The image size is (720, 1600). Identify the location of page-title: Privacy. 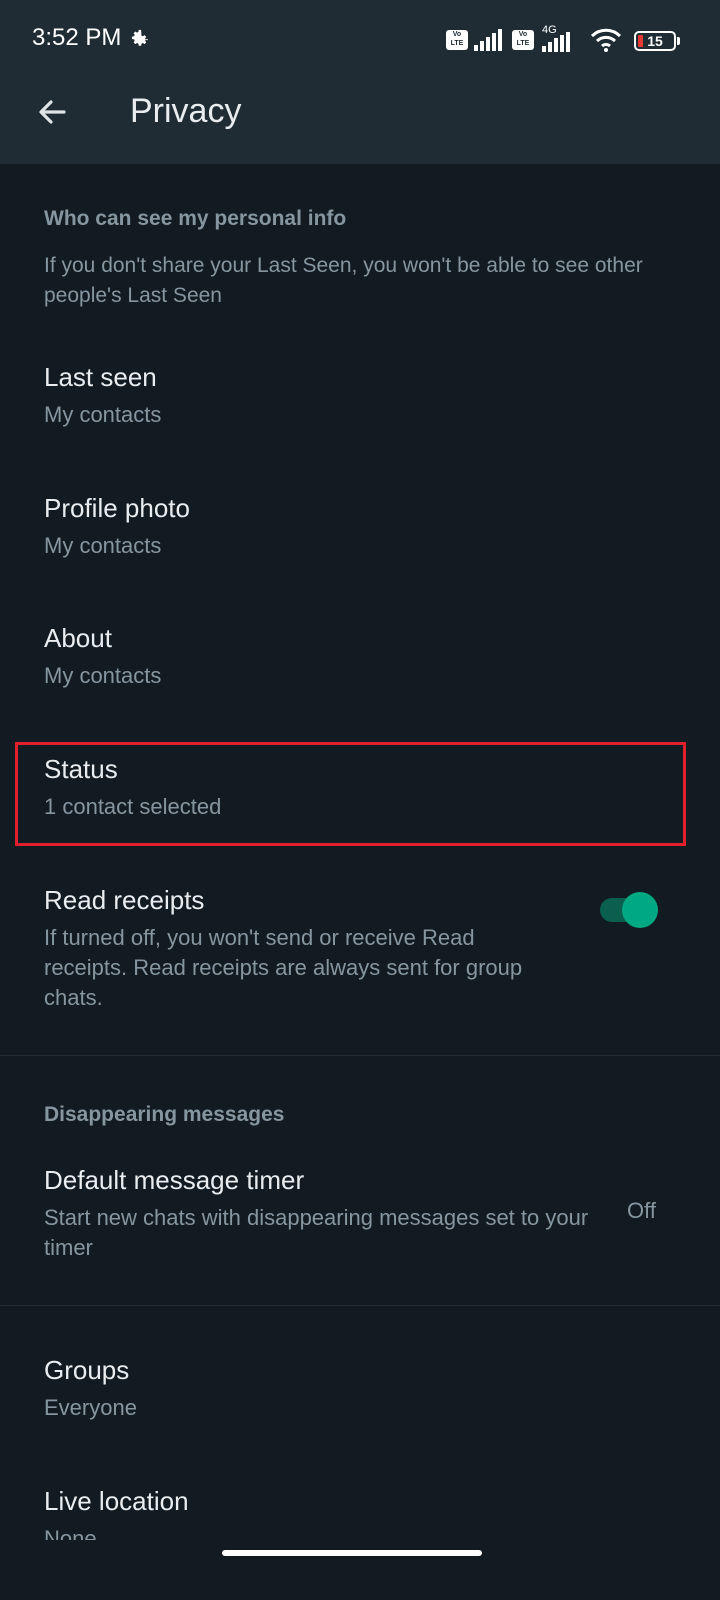
(186, 111).